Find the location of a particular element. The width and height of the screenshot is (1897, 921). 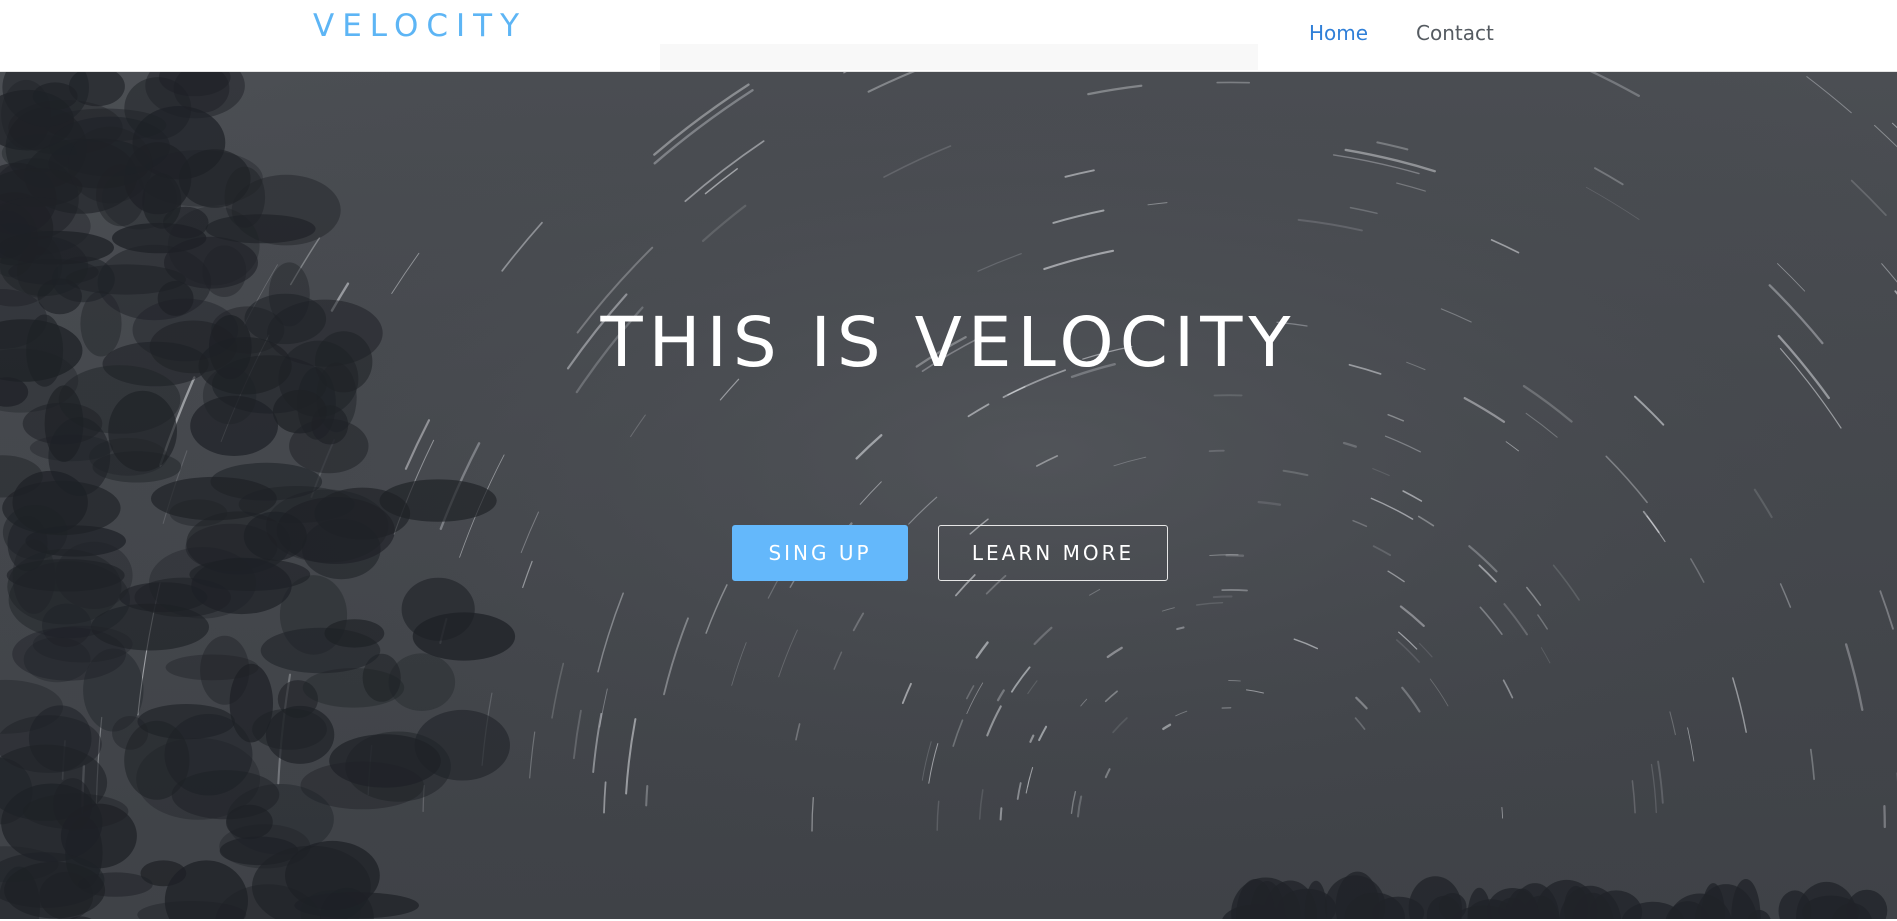

nav-link-contact: Contact is located at coordinates (1455, 33).